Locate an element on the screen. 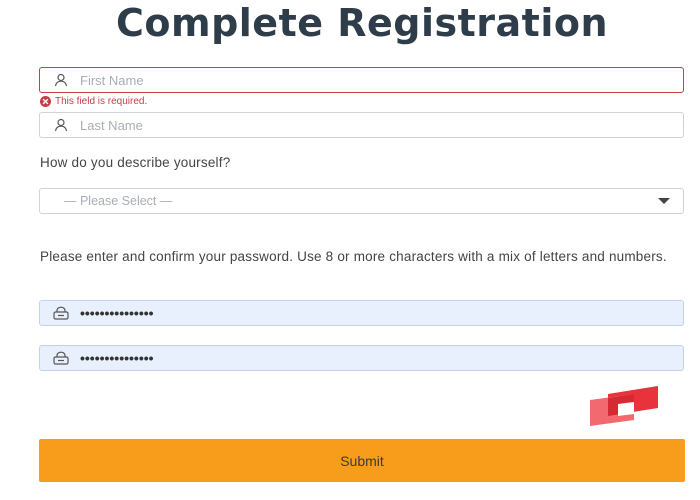  password-input is located at coordinates (370, 313).